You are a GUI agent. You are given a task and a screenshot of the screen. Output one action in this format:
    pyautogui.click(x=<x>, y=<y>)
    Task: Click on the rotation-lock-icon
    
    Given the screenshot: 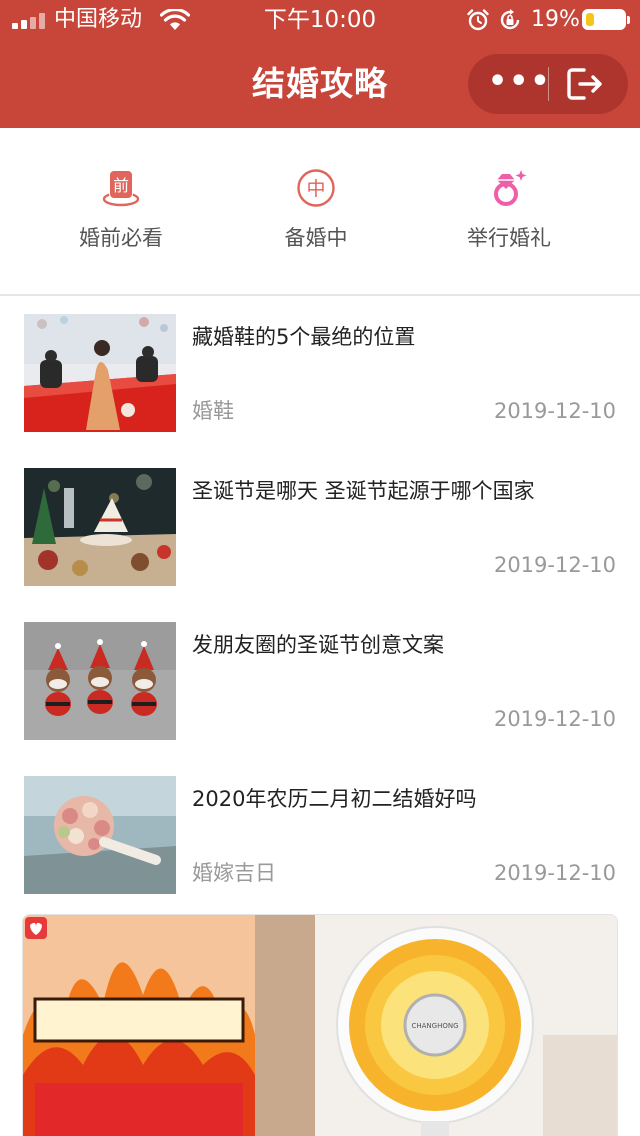 What is the action you would take?
    pyautogui.click(x=510, y=19)
    